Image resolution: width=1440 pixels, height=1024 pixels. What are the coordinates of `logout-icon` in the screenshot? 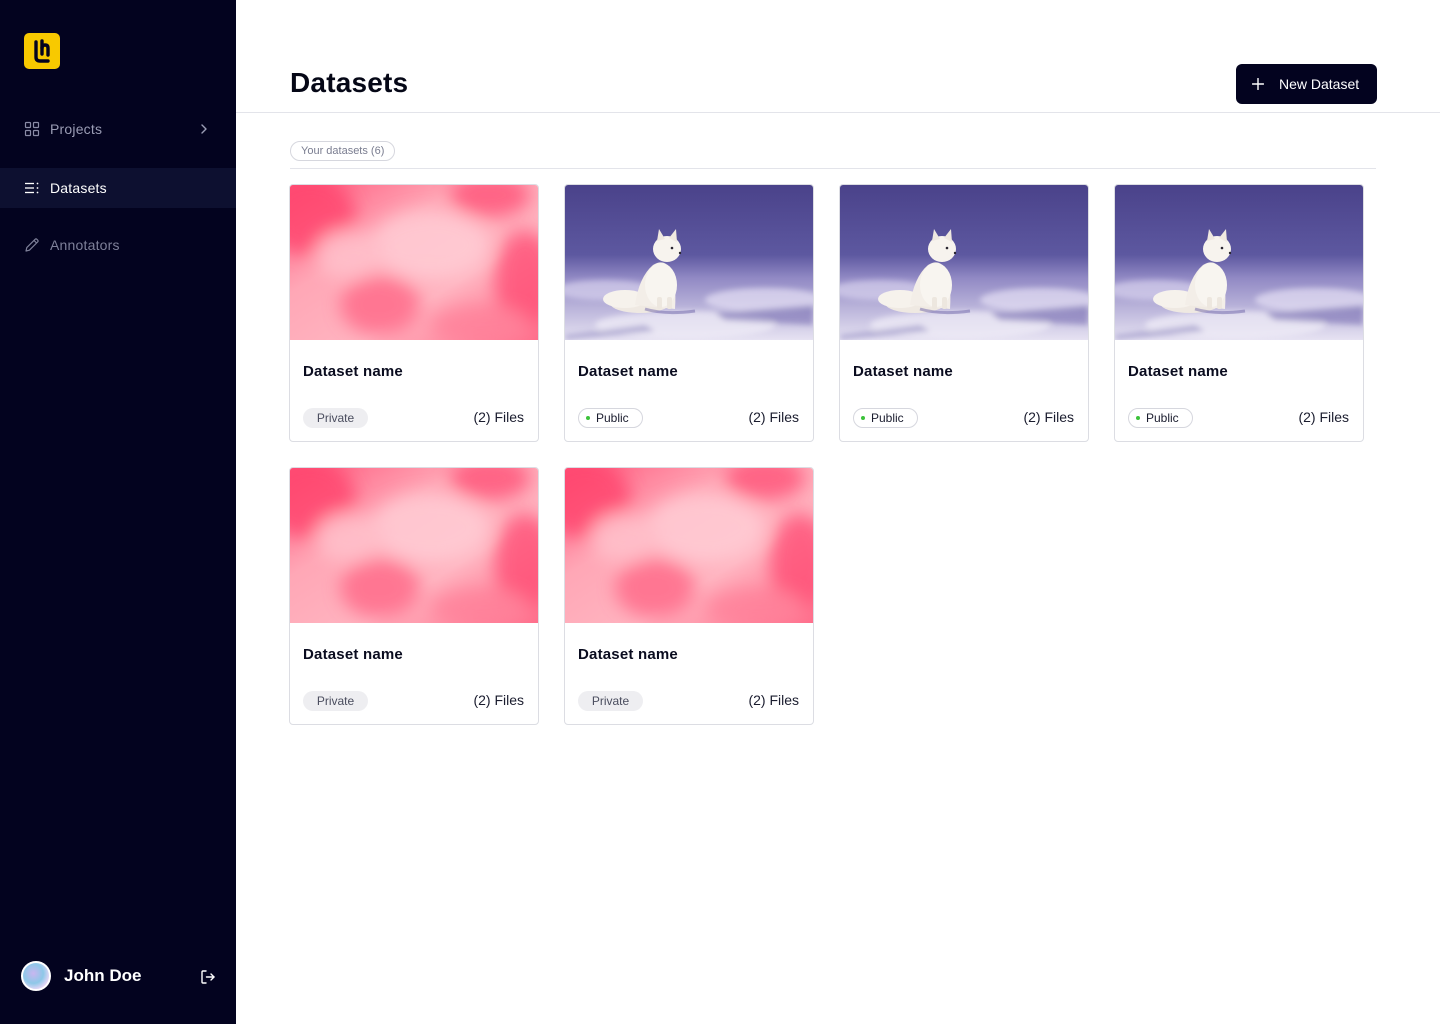 It's located at (208, 977).